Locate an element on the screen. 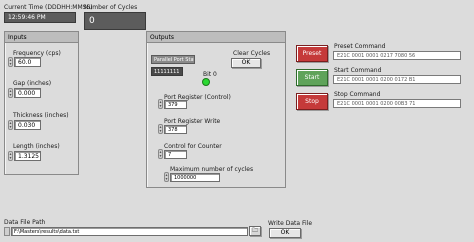 This screenshot has height=242, width=474. port-register-control-input: 379 is located at coordinates (175, 104).